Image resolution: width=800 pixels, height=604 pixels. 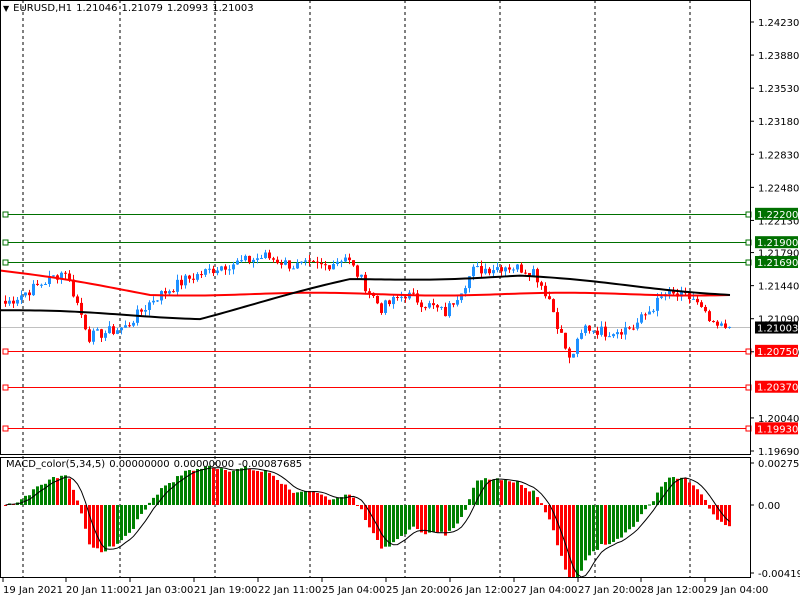 What do you see at coordinates (777, 329) in the screenshot?
I see `current-price-label: 1.21003` at bounding box center [777, 329].